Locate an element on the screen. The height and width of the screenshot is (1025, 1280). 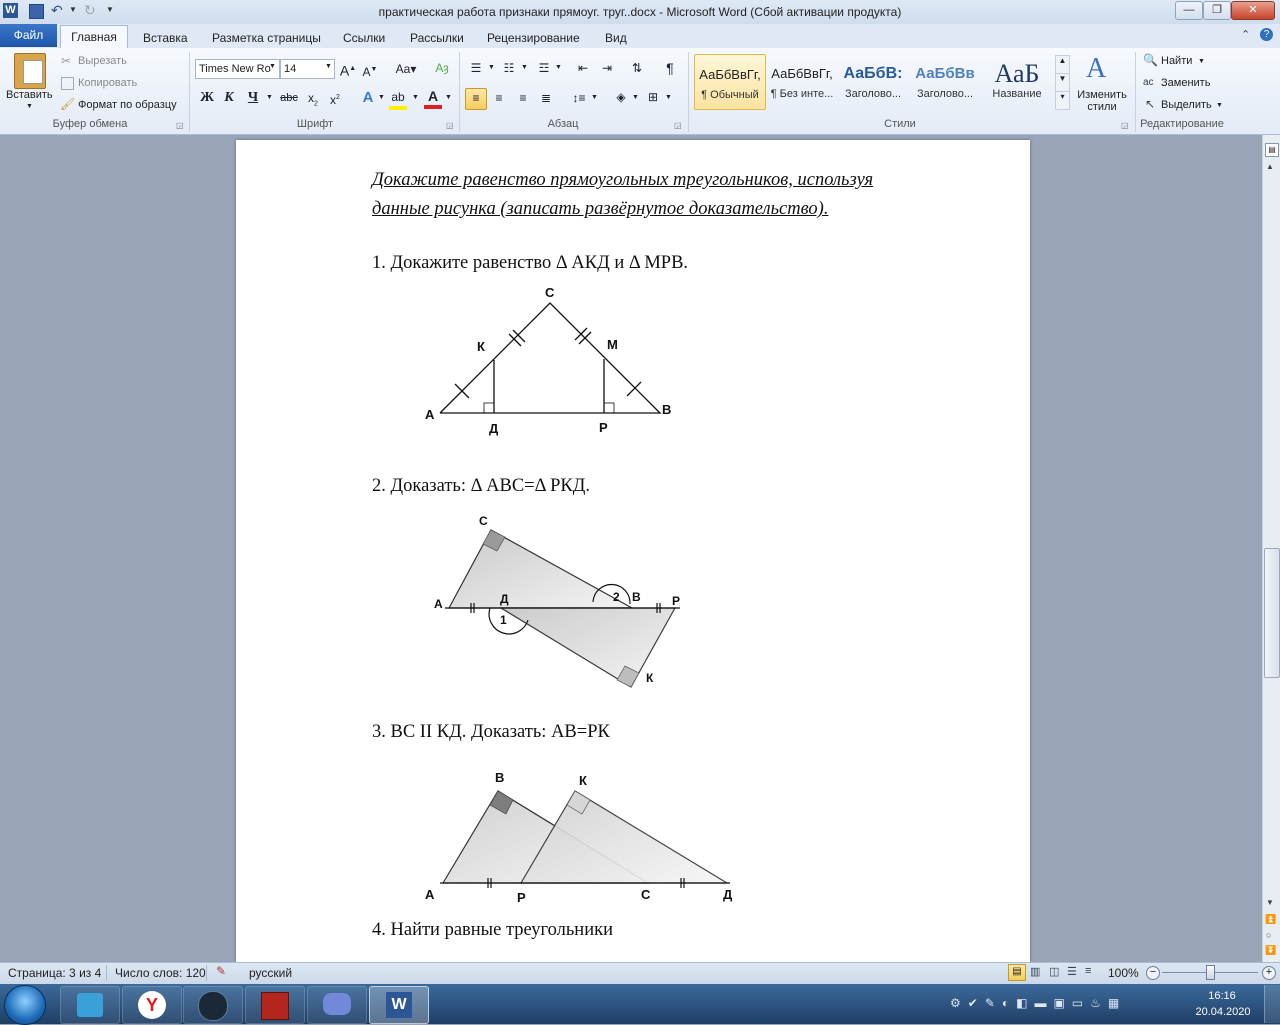
draft-view-icon: ≡ is located at coordinates (1088, 971).